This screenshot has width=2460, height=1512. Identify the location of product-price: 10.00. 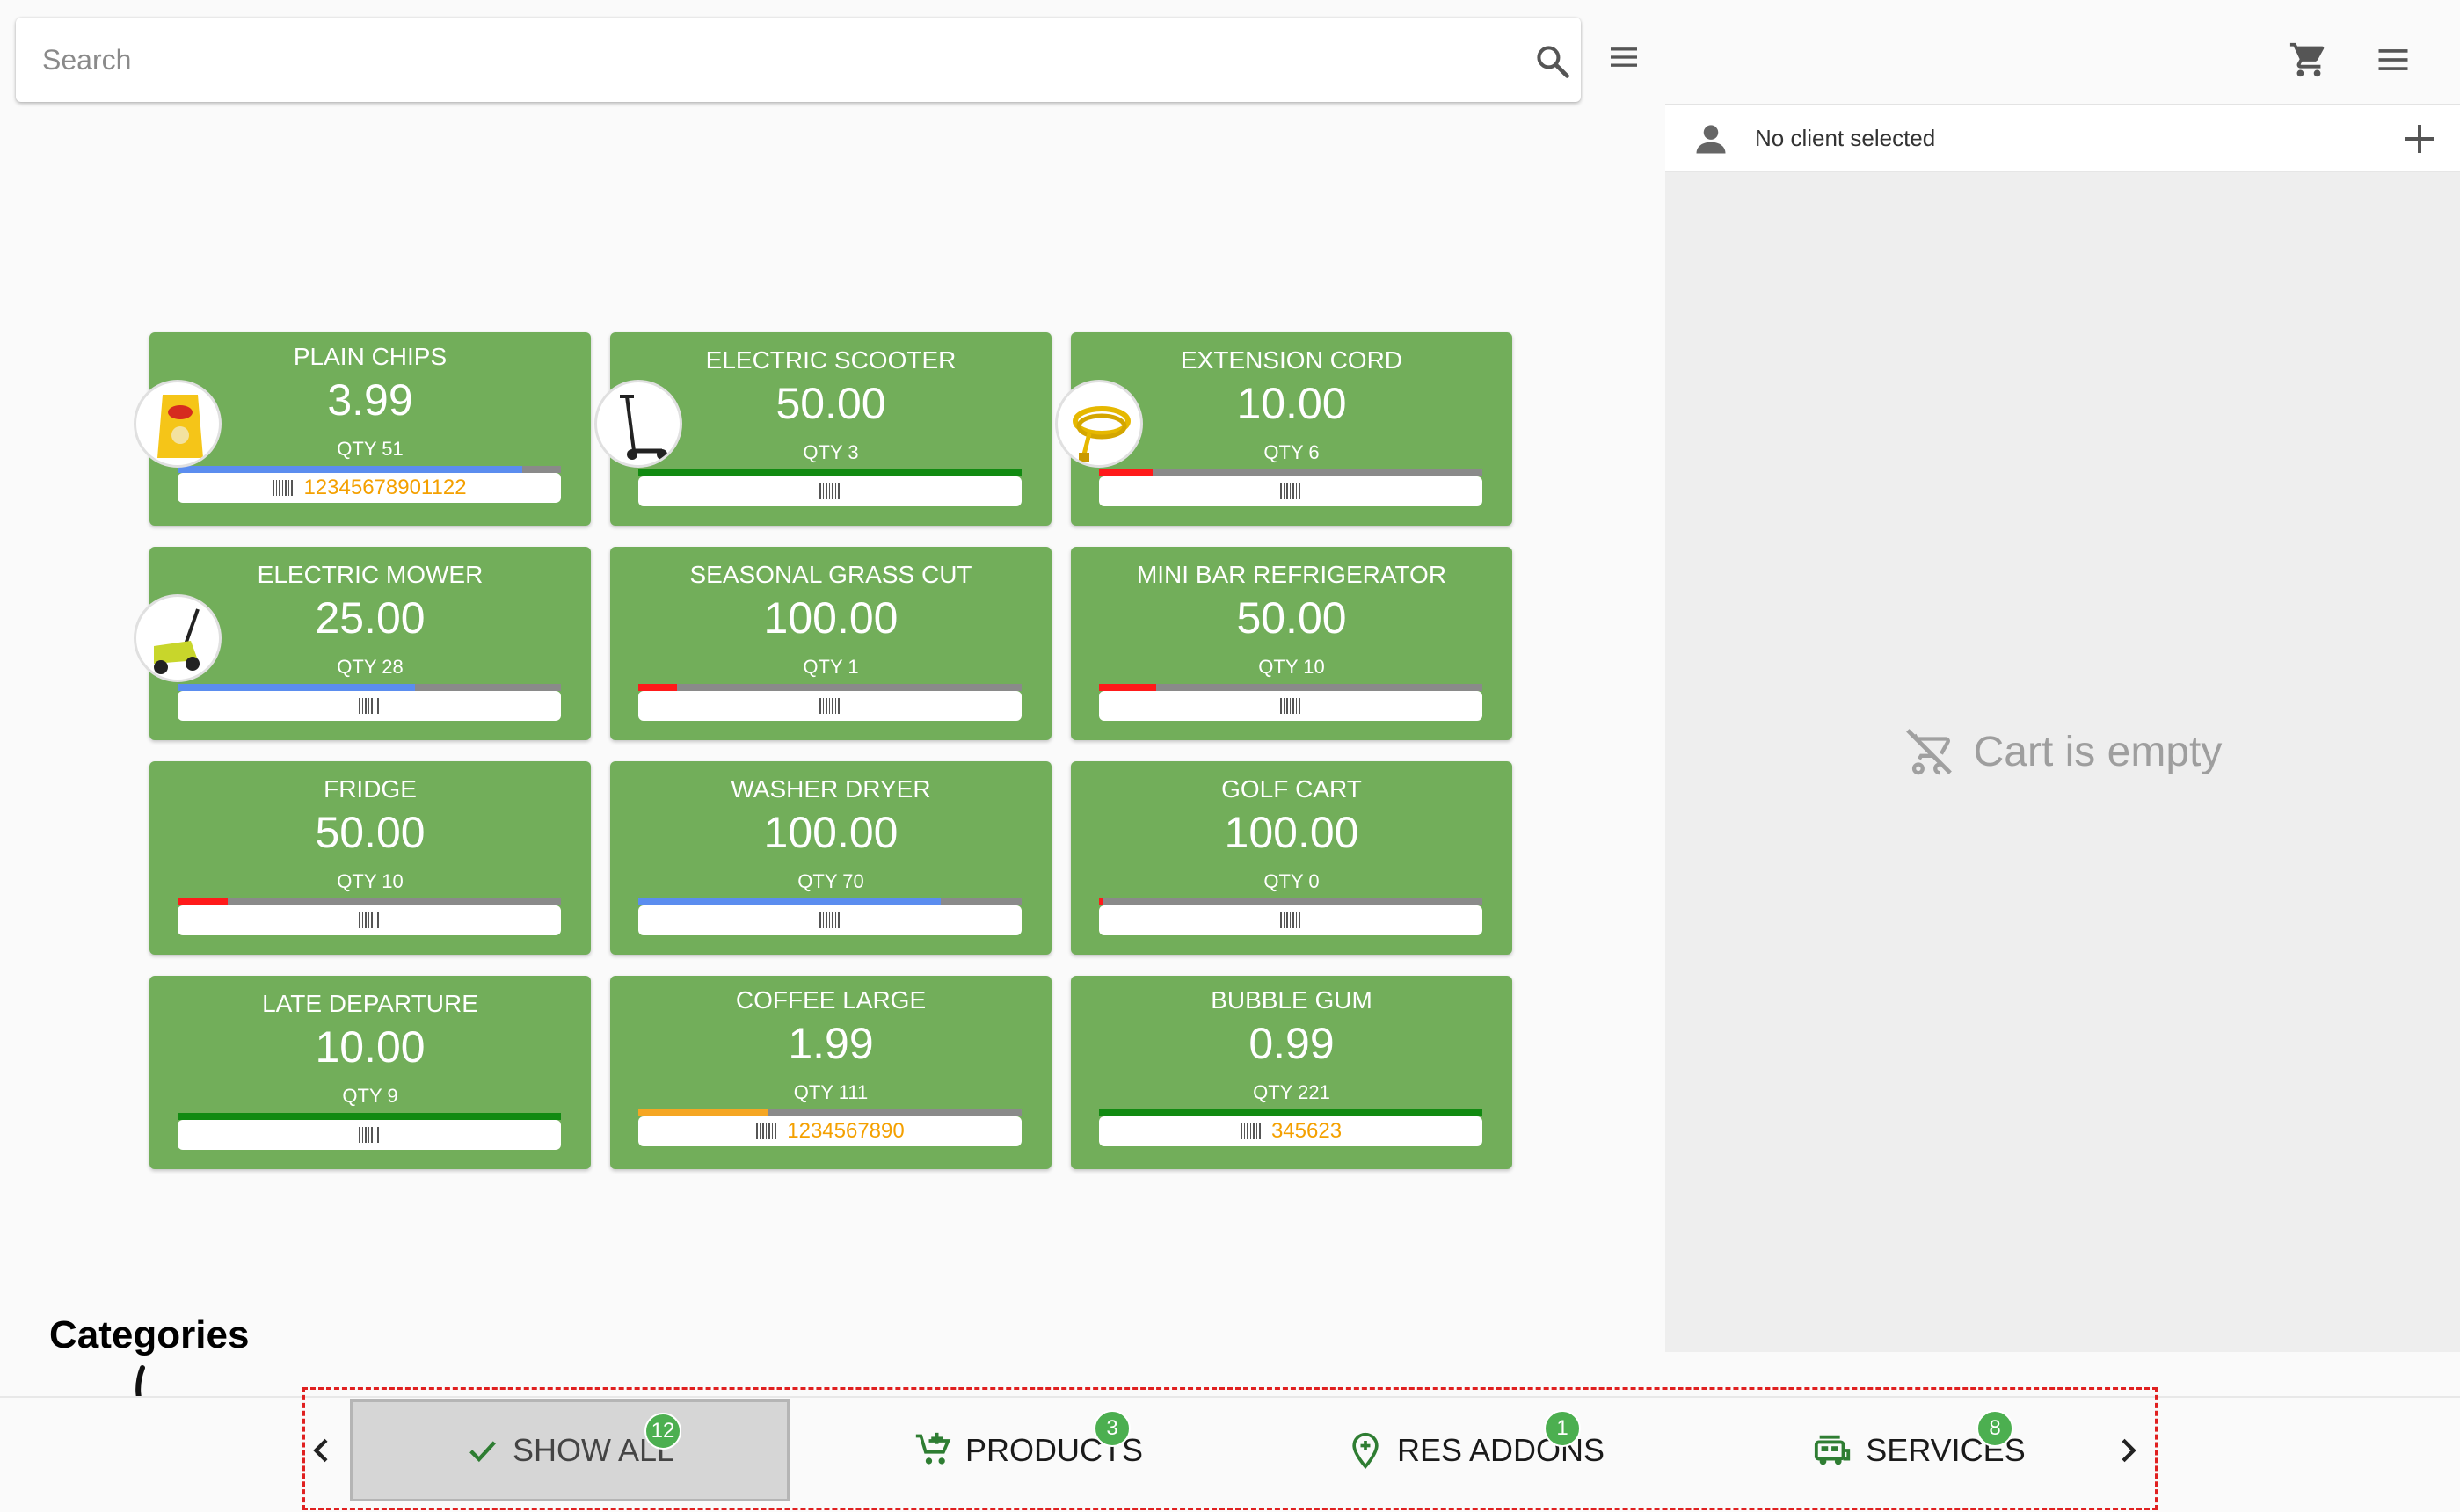
(371, 1047).